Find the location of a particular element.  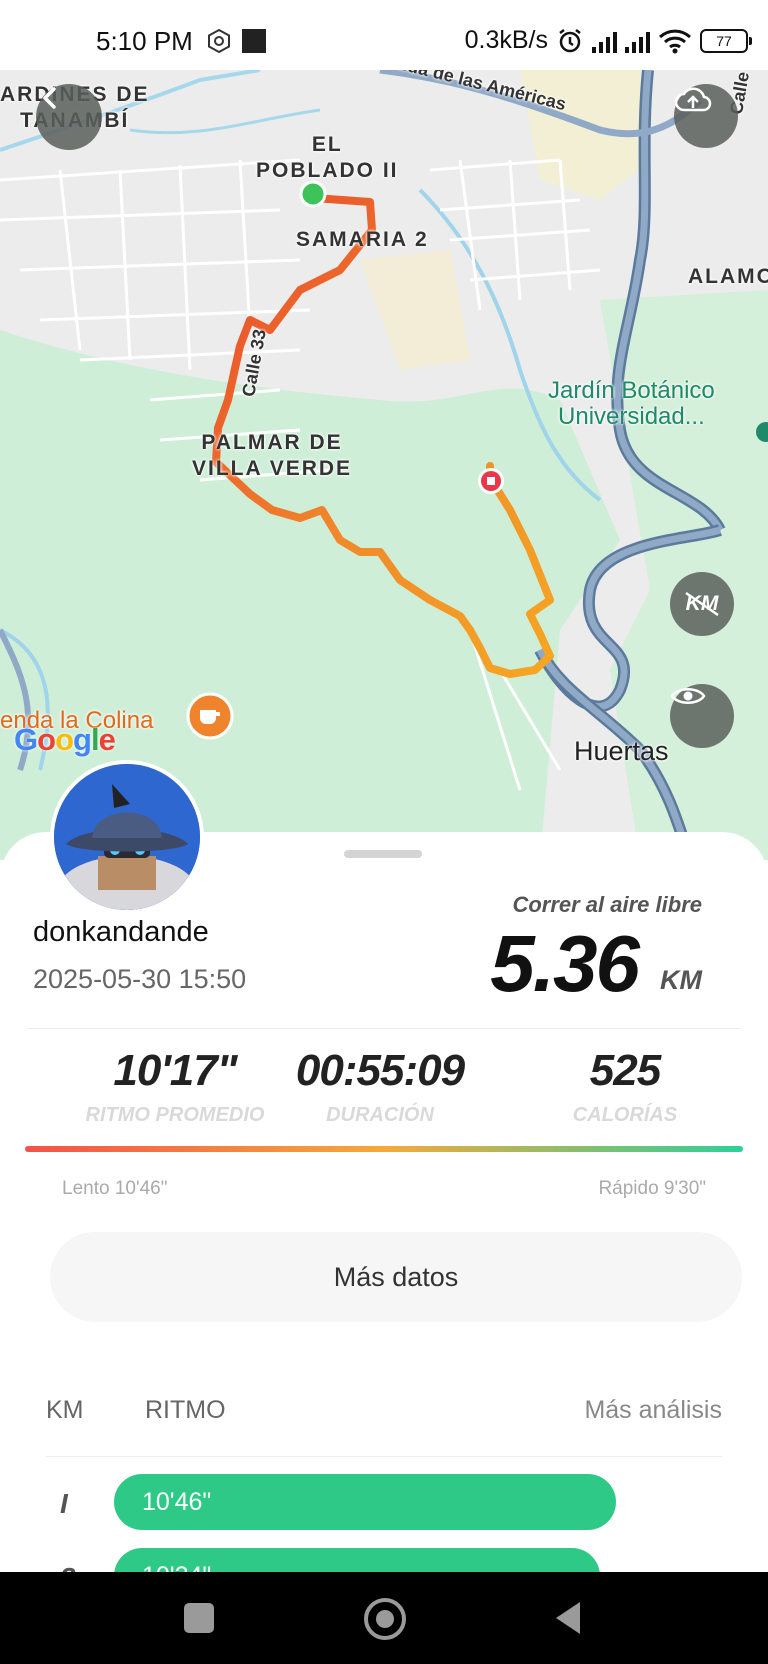

stat-calories-value: 525 is located at coordinates (625, 1070).